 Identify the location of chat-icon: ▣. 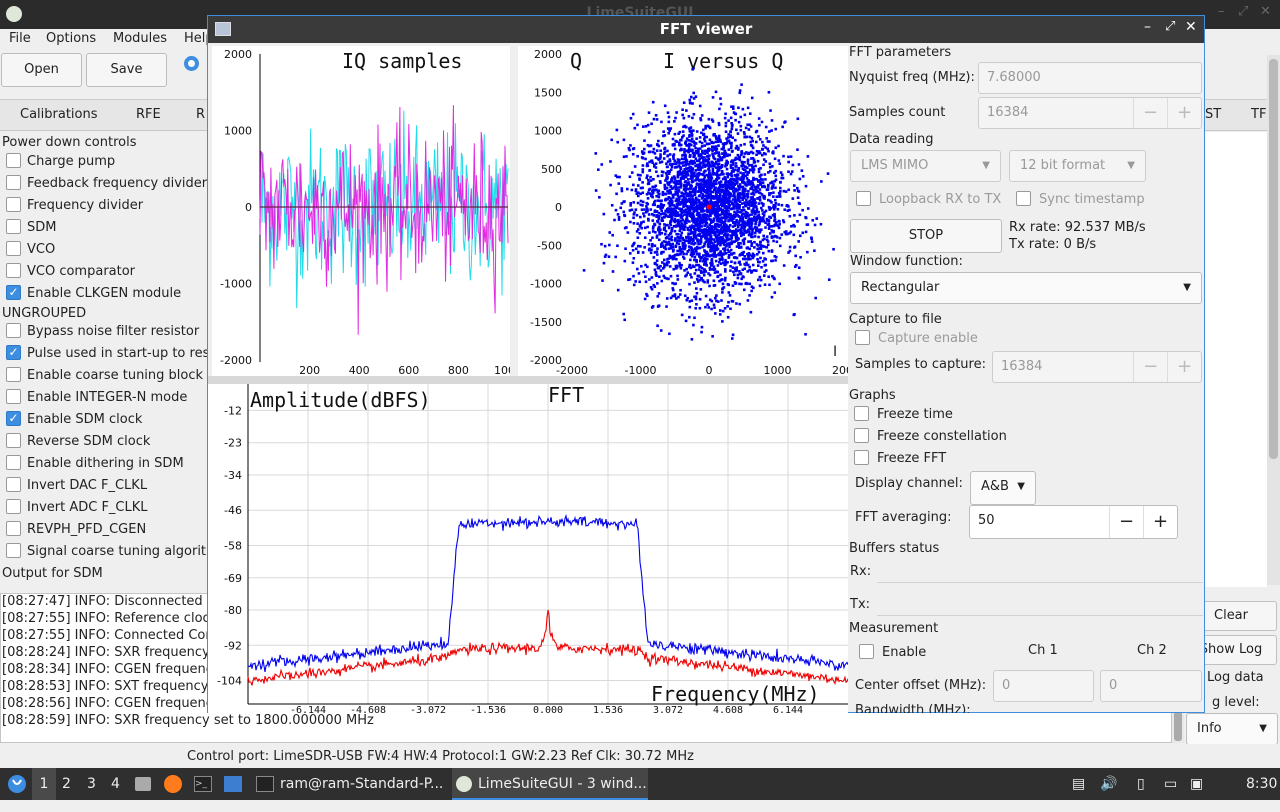
(1199, 784).